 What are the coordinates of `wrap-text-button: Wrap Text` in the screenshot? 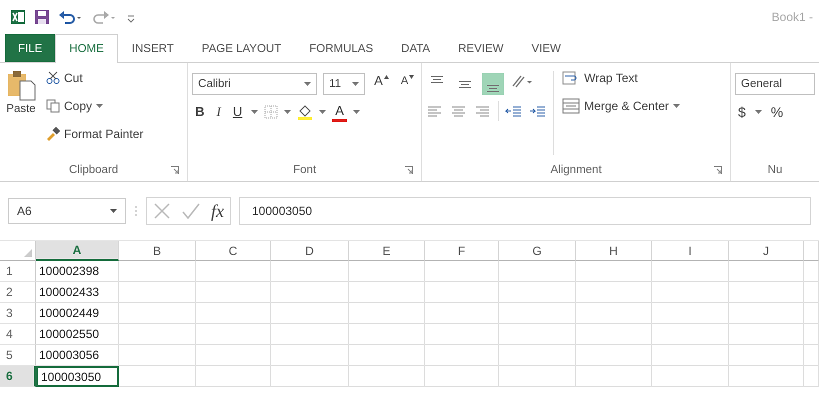 It's located at (621, 78).